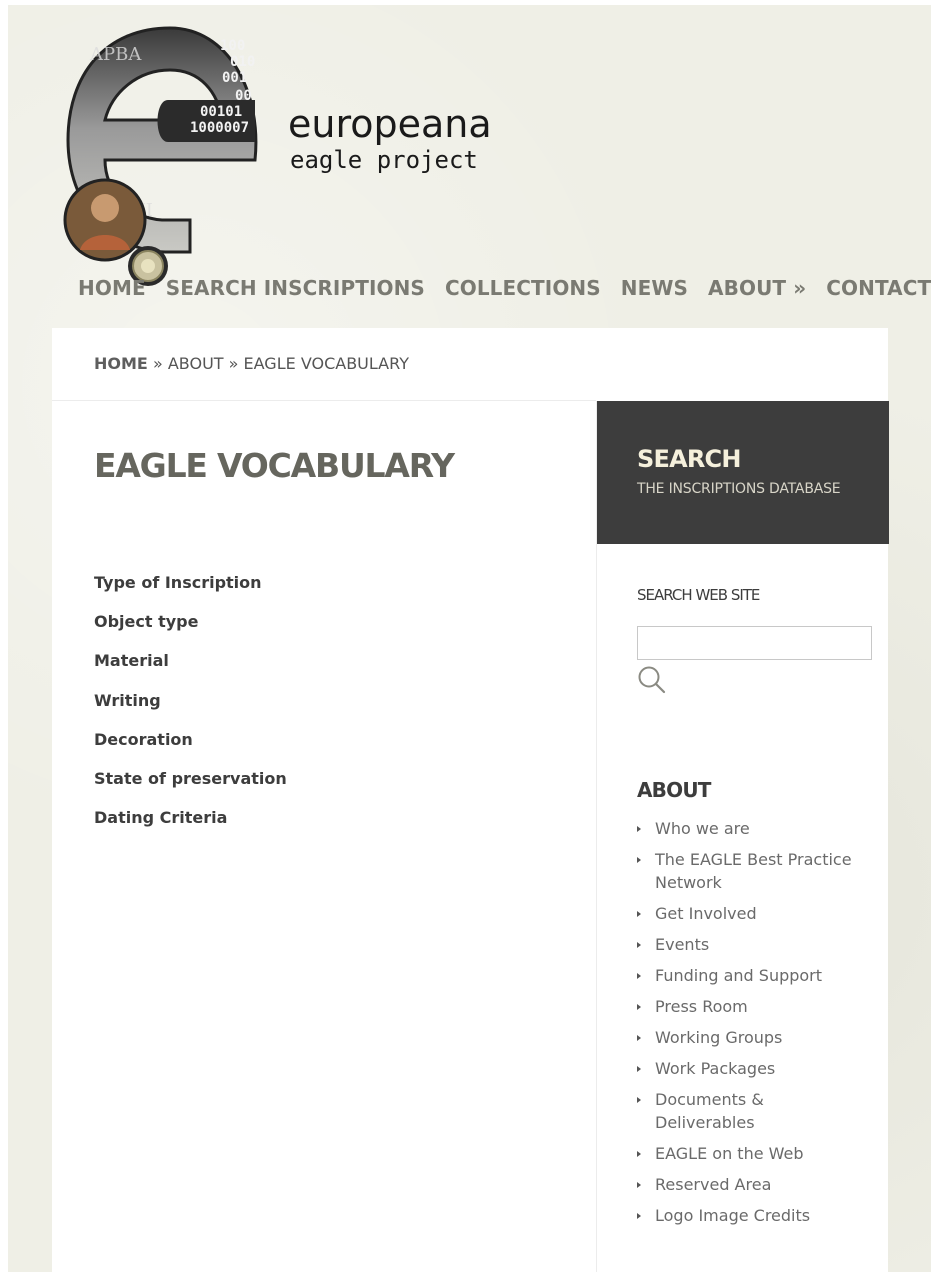 This screenshot has height=1272, width=931. Describe the element at coordinates (701, 1006) in the screenshot. I see `about-item-label: Press Room` at that location.